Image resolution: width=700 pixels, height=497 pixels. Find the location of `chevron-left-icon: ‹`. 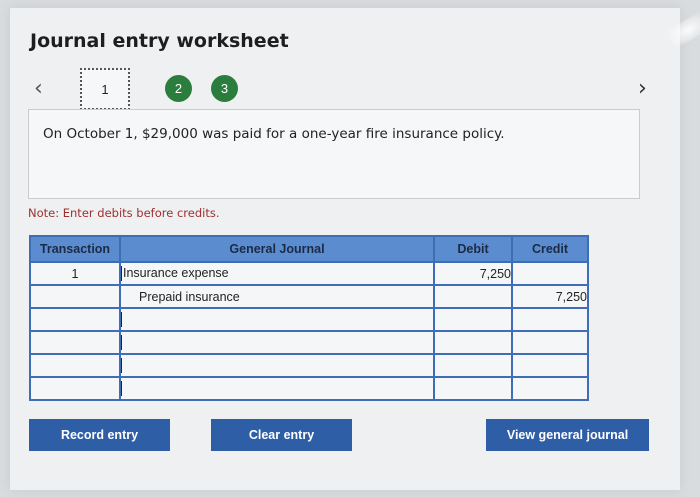

chevron-left-icon: ‹ is located at coordinates (38, 89).